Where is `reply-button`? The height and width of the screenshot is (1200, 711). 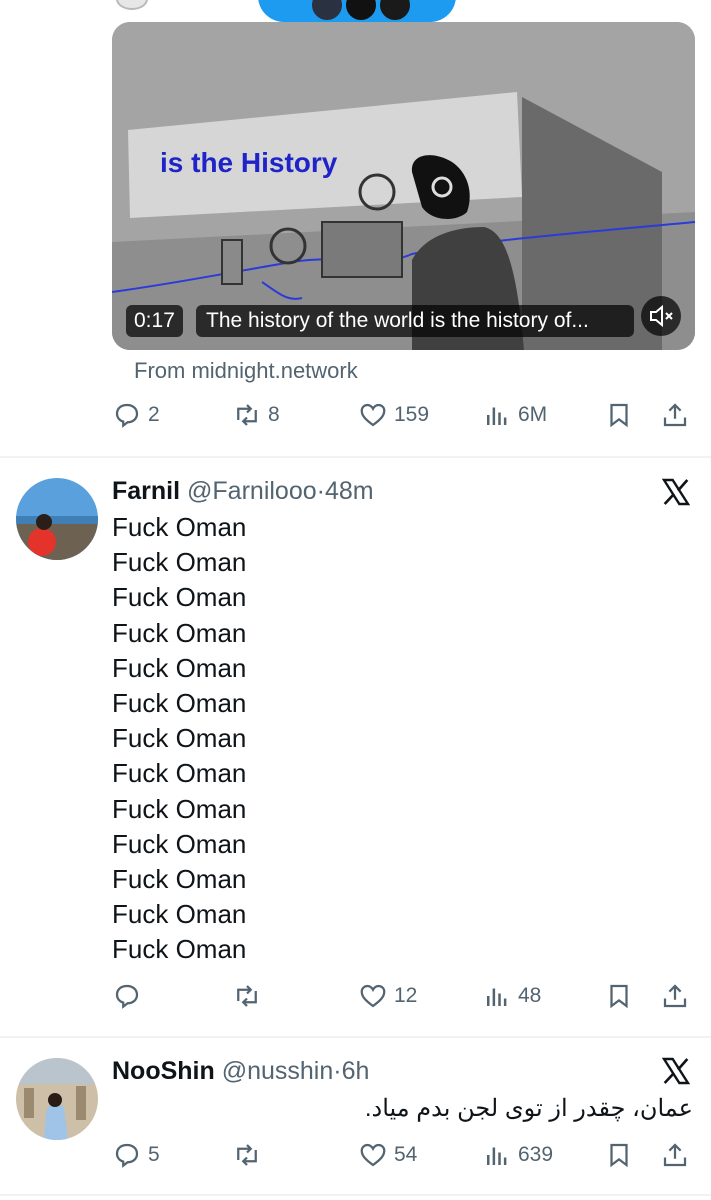 reply-button is located at coordinates (130, 996).